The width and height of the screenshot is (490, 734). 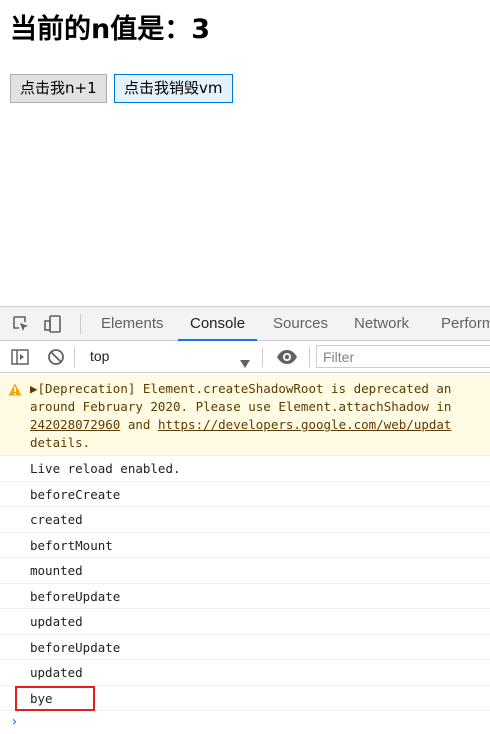 I want to click on dropdown-arrow-icon, so click(x=245, y=362).